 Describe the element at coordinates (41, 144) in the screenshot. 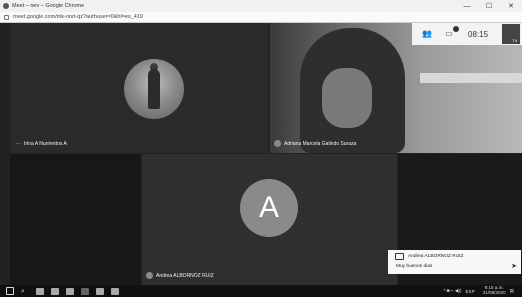

I see `participant-name: ··· Irina A Nurrientos A` at that location.